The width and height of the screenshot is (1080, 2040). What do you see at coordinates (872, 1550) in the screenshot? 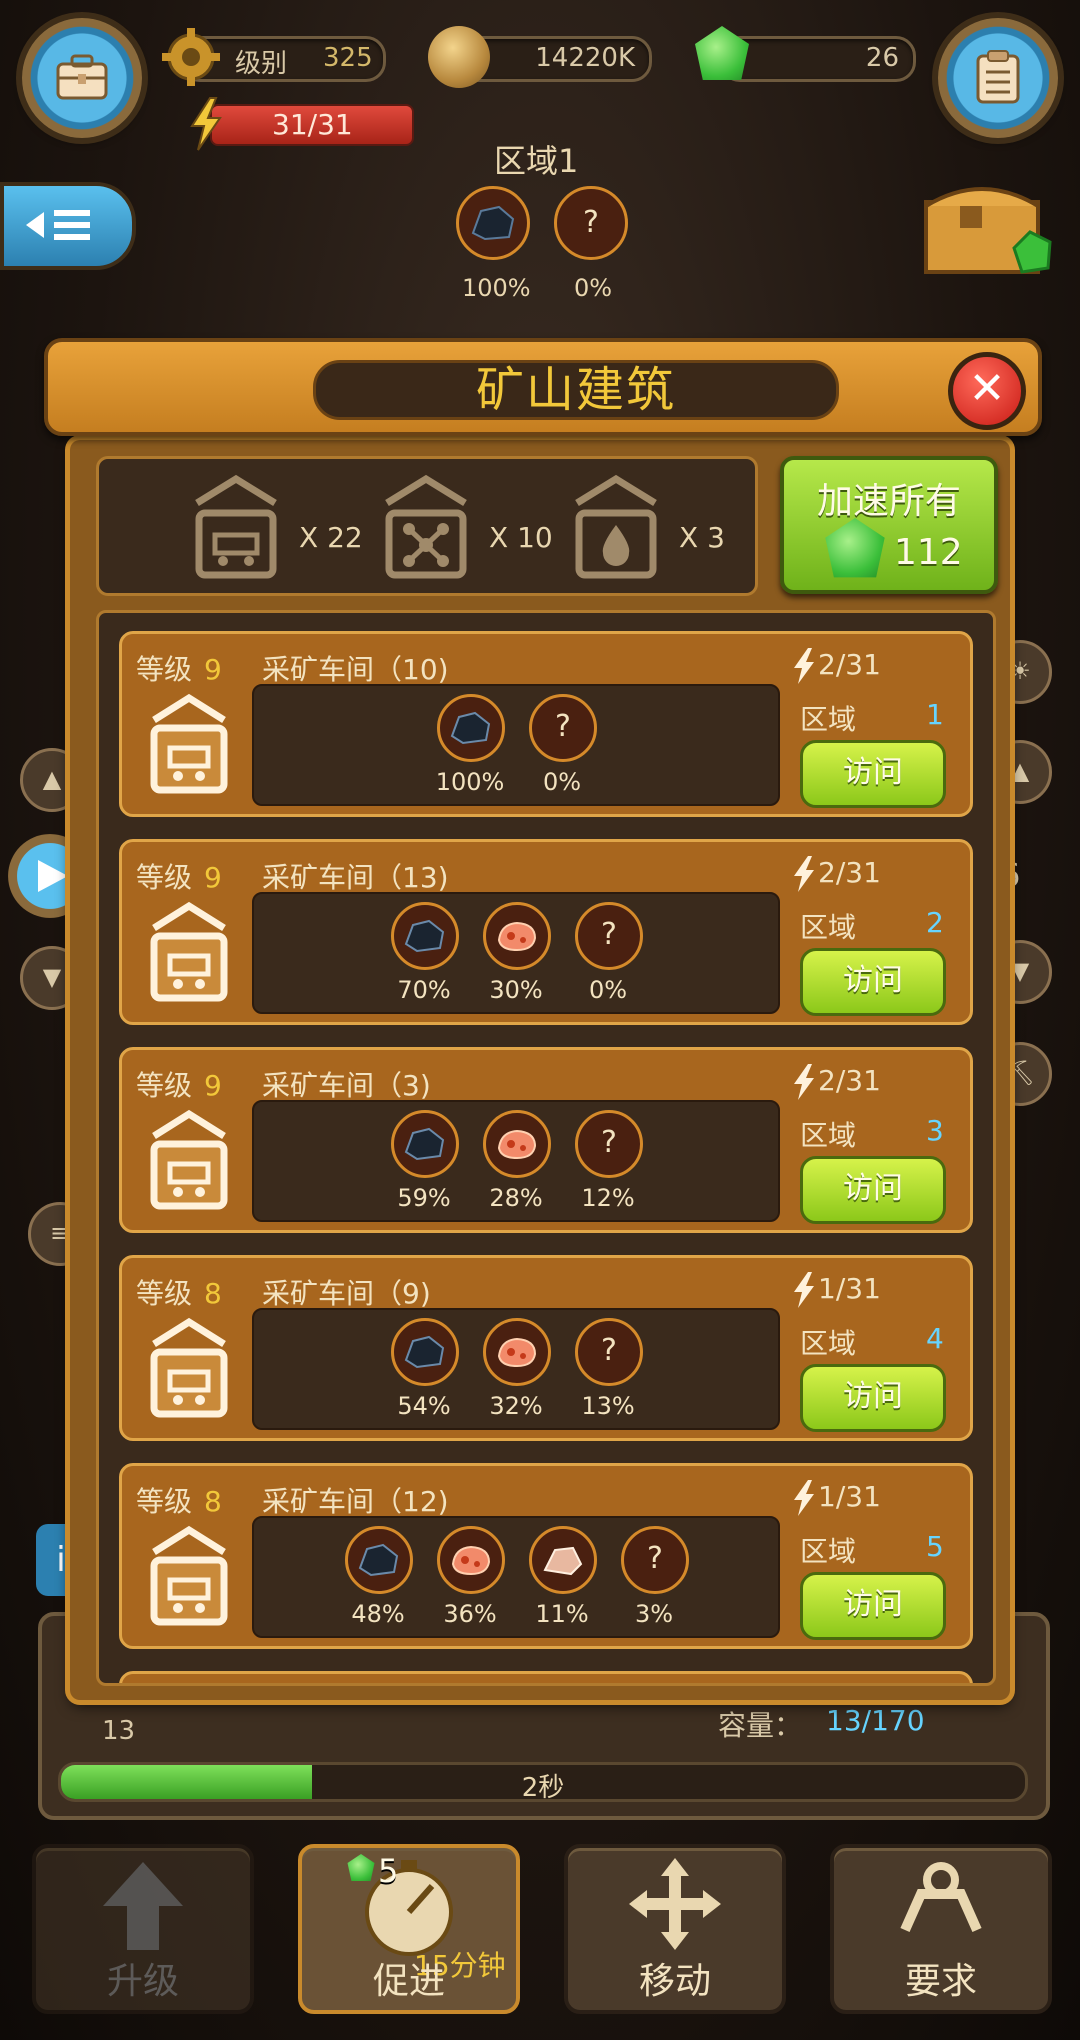
I see `zone-text: 区域 5` at bounding box center [872, 1550].